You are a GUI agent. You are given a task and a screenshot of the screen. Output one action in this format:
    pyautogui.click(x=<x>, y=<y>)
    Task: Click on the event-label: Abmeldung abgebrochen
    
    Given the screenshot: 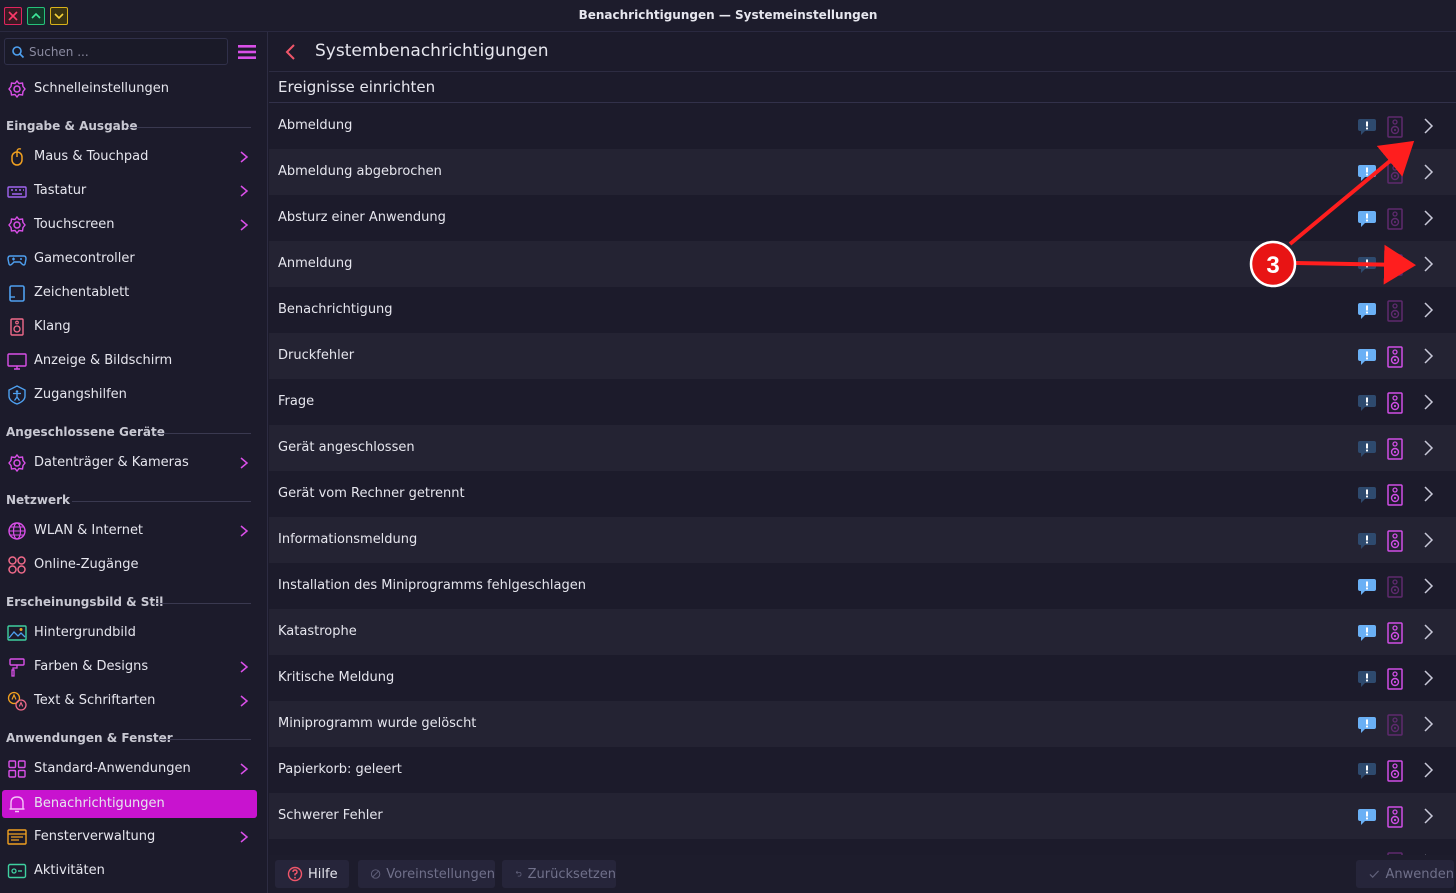 What is the action you would take?
    pyautogui.click(x=360, y=171)
    